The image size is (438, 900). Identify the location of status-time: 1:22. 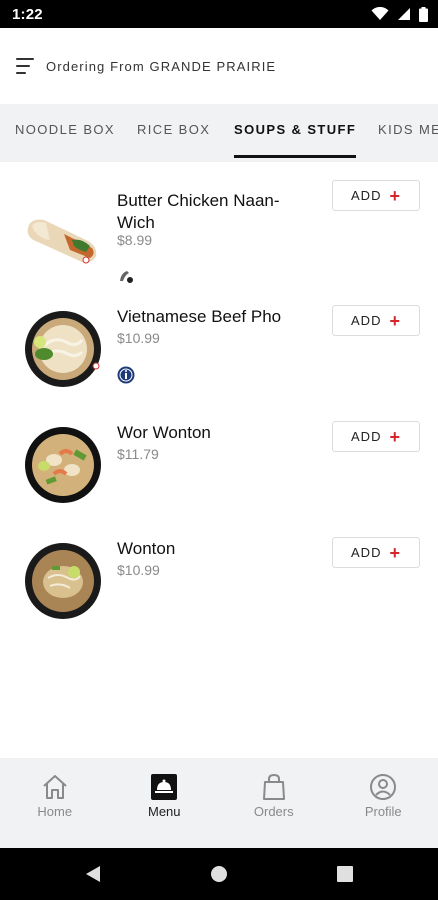
(27, 14).